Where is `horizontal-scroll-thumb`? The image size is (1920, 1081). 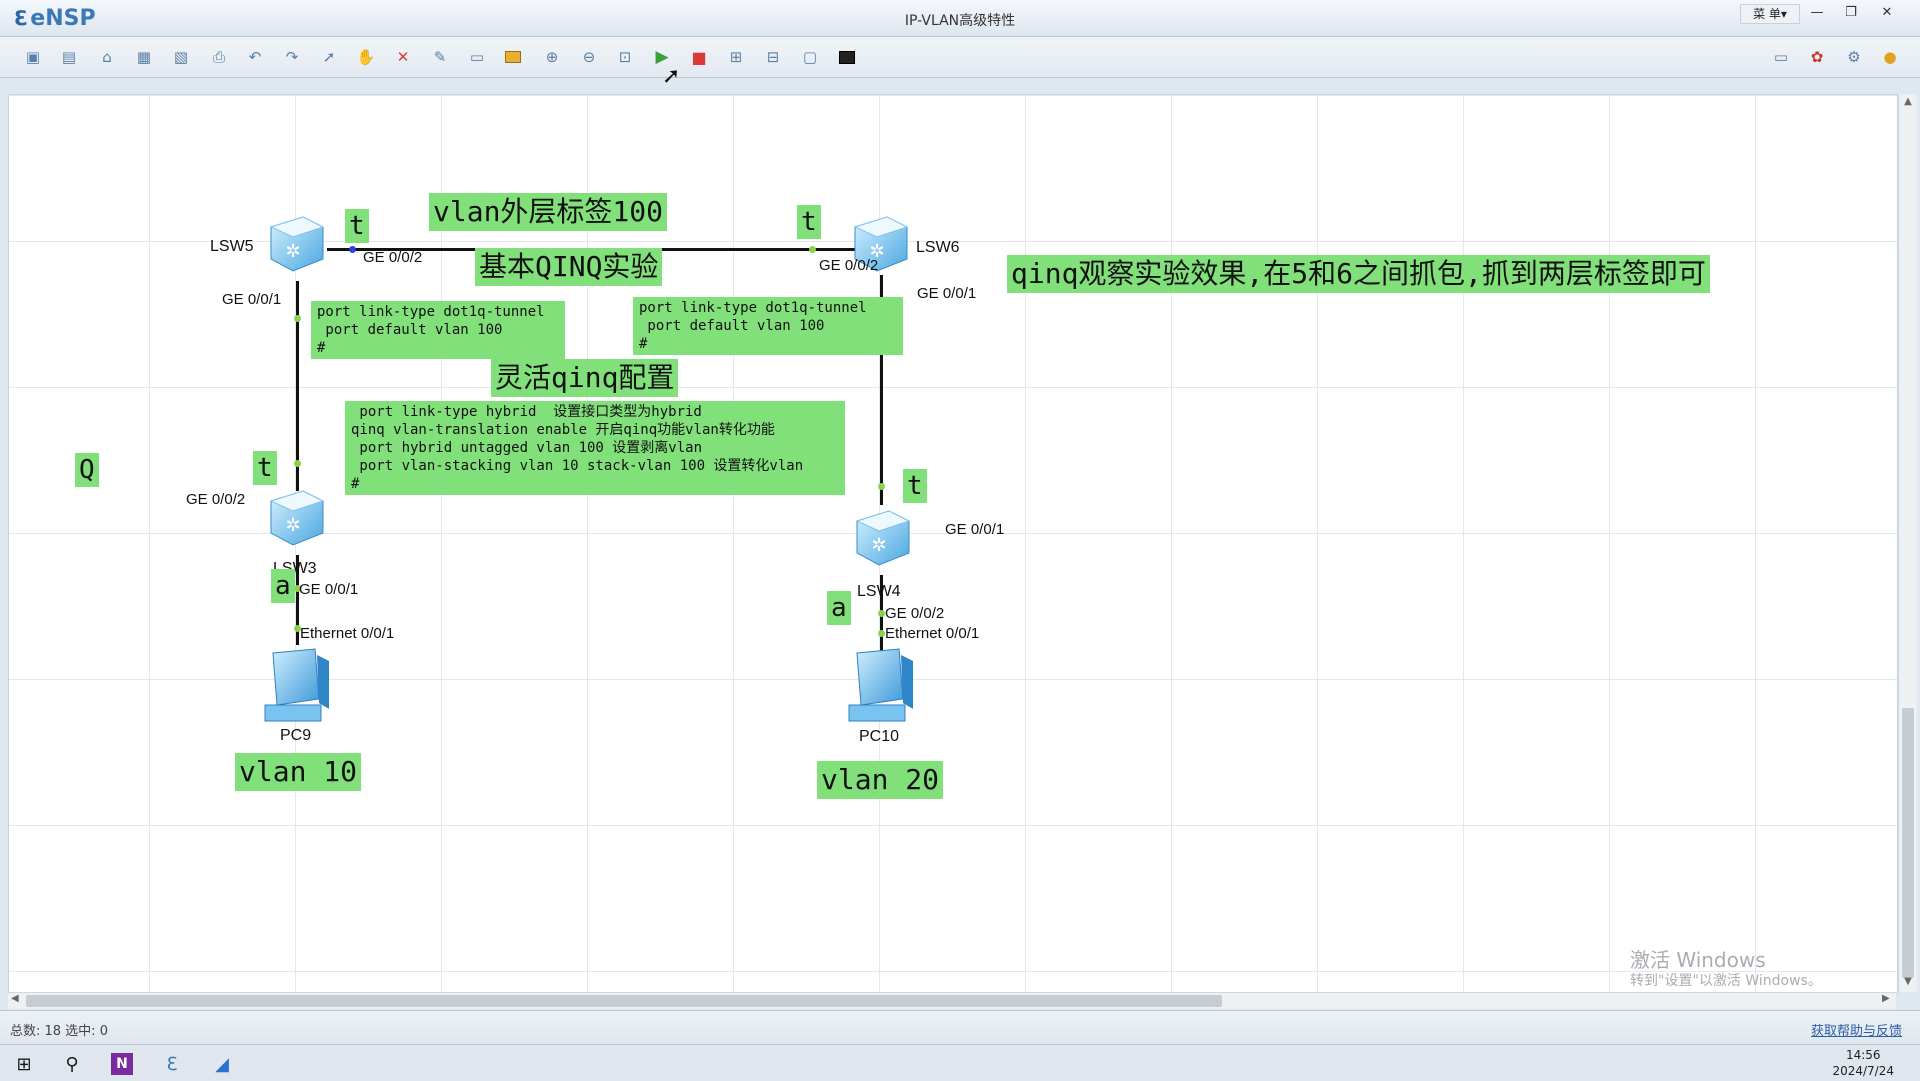
horizontal-scroll-thumb is located at coordinates (624, 1001).